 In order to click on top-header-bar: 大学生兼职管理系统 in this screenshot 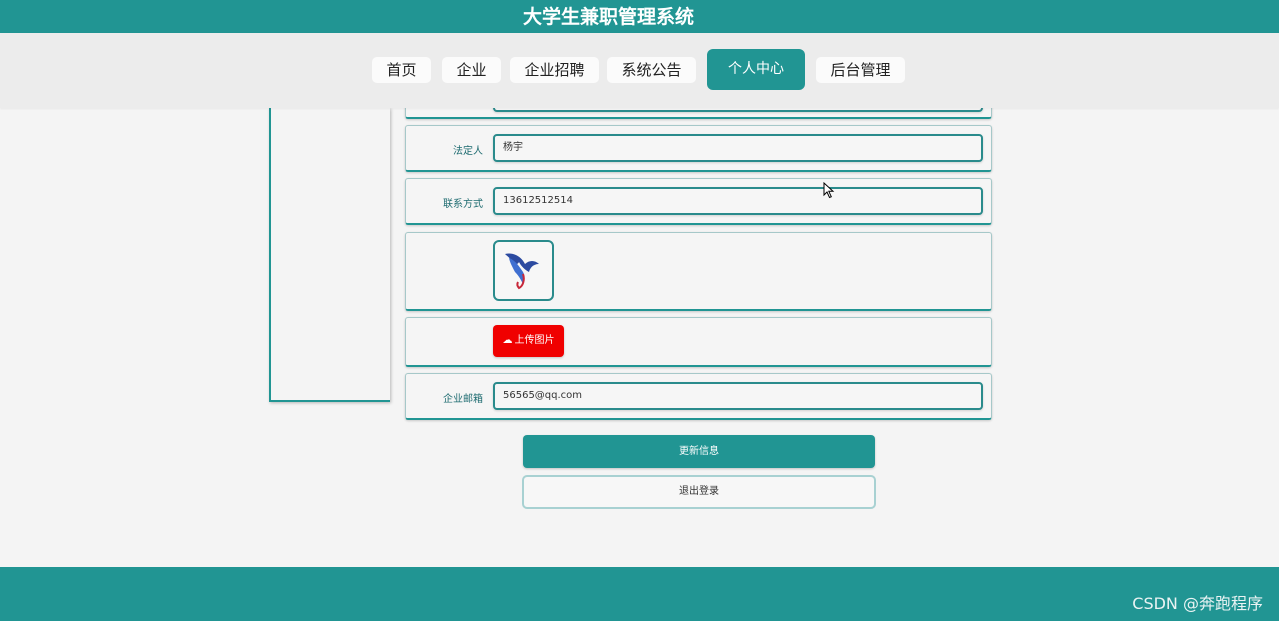, I will do `click(639, 16)`.